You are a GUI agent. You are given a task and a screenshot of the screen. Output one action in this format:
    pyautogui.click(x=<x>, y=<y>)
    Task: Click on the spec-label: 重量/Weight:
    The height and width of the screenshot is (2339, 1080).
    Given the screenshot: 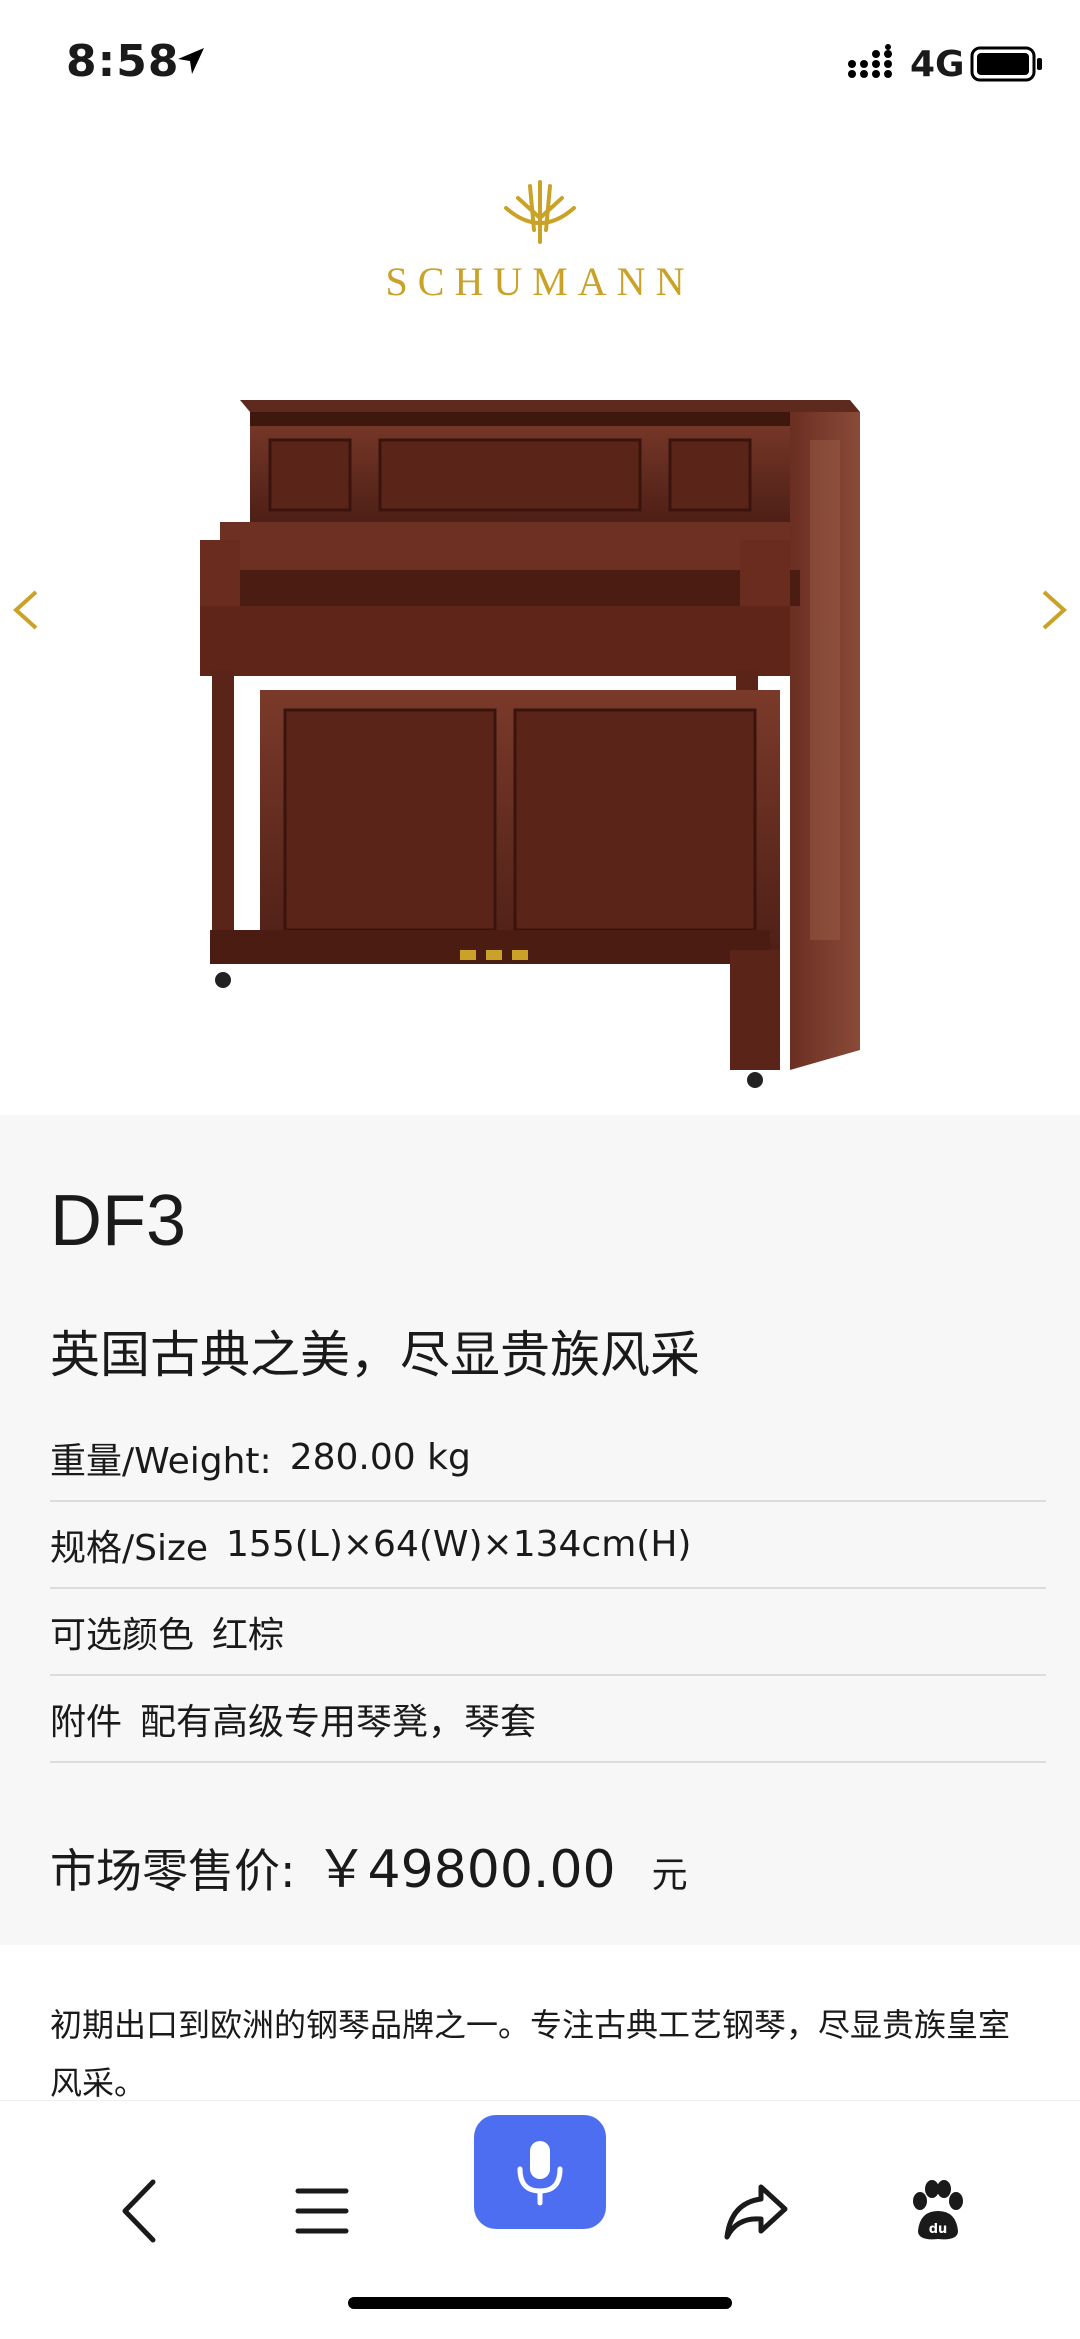 What is the action you would take?
    pyautogui.click(x=161, y=1461)
    